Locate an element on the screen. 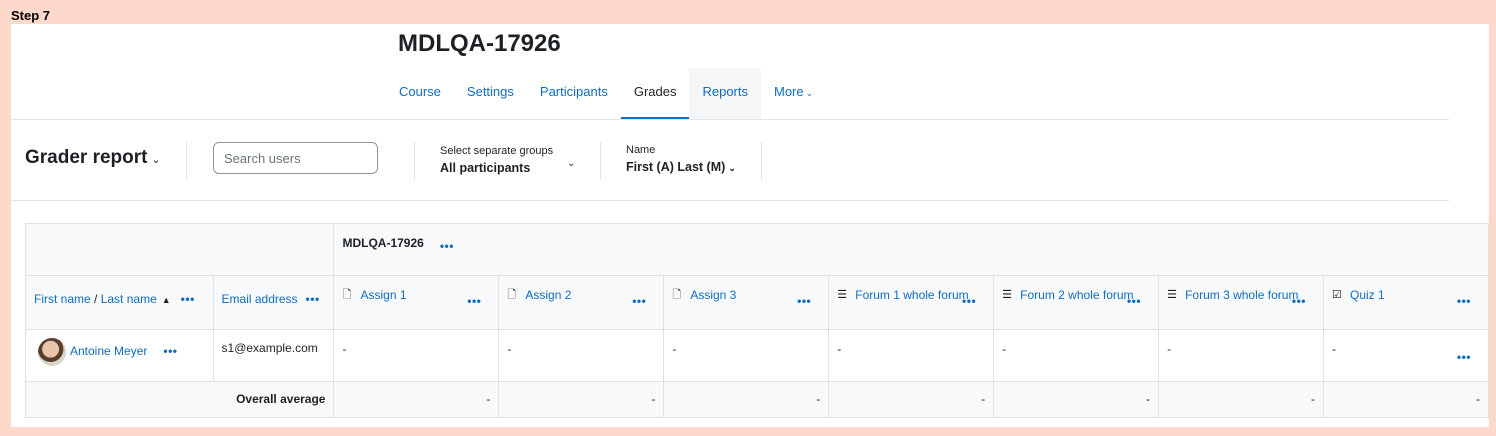 The image size is (1496, 436). initials-selector: Name First (A) Last (M) ⌄ is located at coordinates (681, 159).